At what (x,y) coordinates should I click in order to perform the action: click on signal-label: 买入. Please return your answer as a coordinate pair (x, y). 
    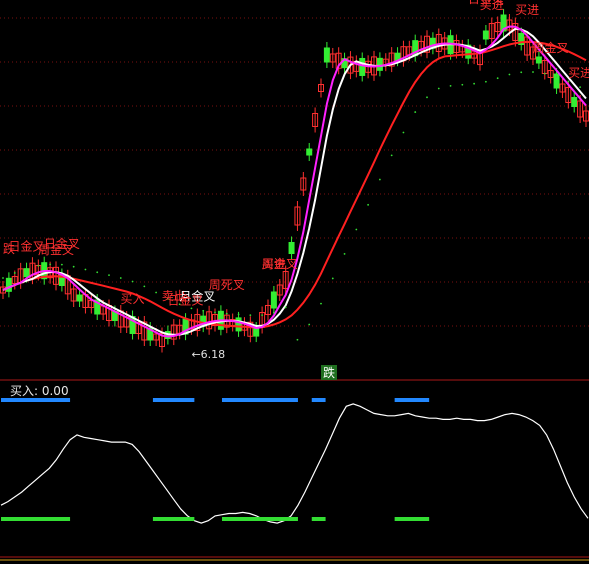
    Looking at the image, I should click on (133, 299).